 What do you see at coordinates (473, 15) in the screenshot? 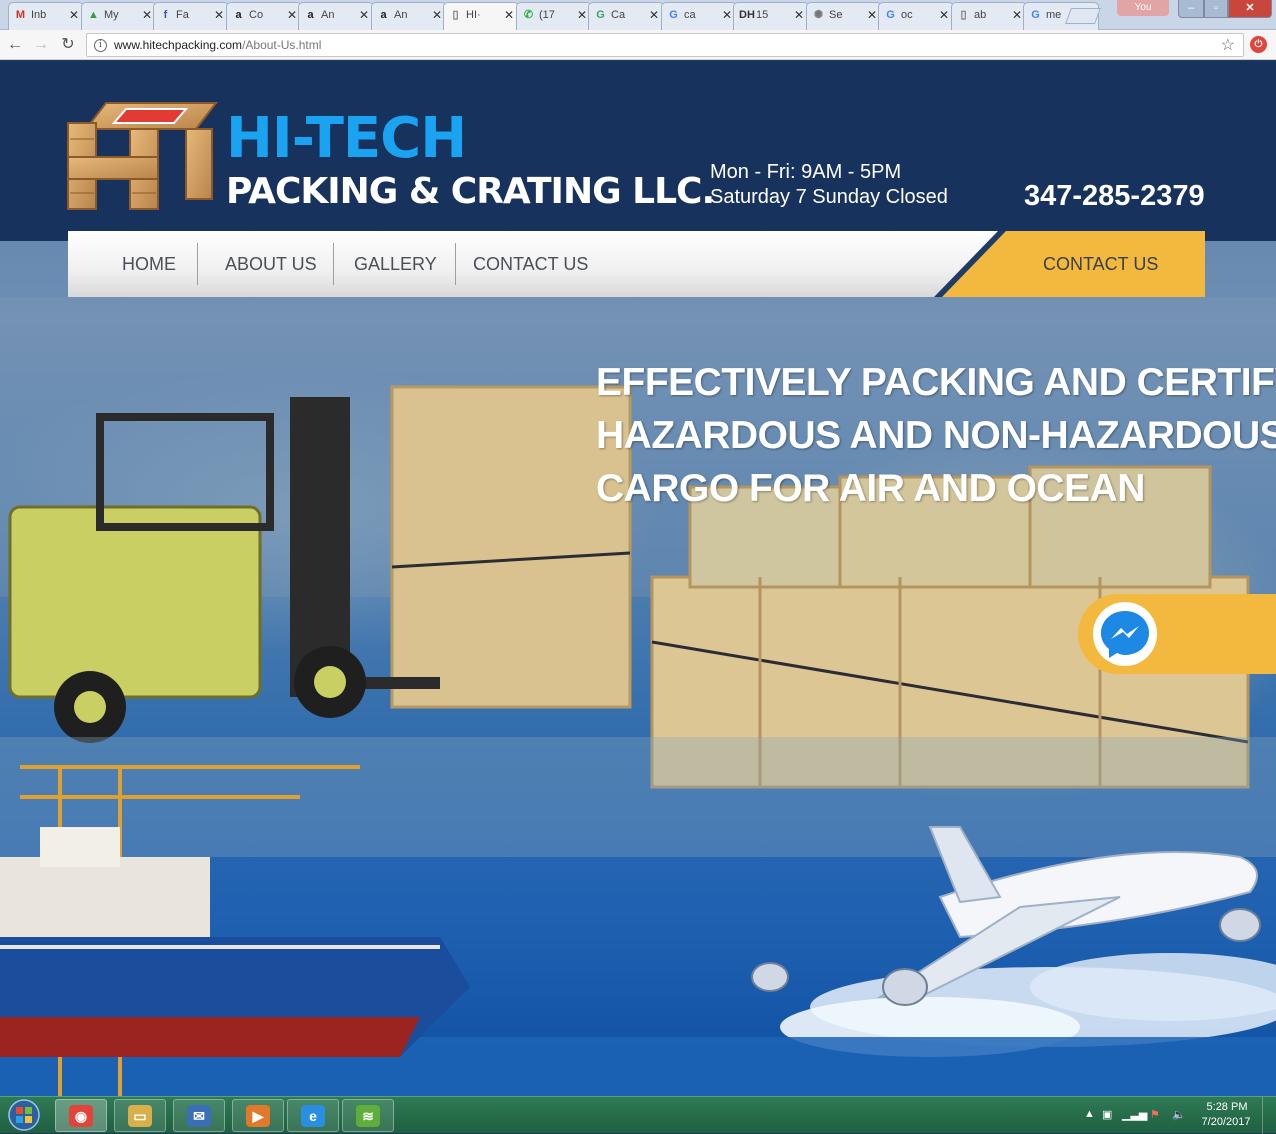
I see `browser-tab-label: HI·` at bounding box center [473, 15].